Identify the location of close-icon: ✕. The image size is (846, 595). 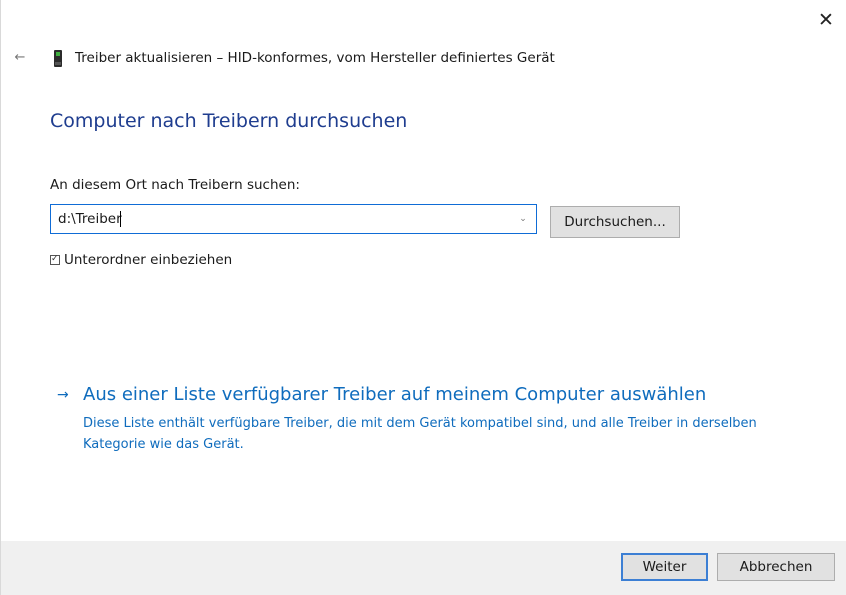
(826, 20).